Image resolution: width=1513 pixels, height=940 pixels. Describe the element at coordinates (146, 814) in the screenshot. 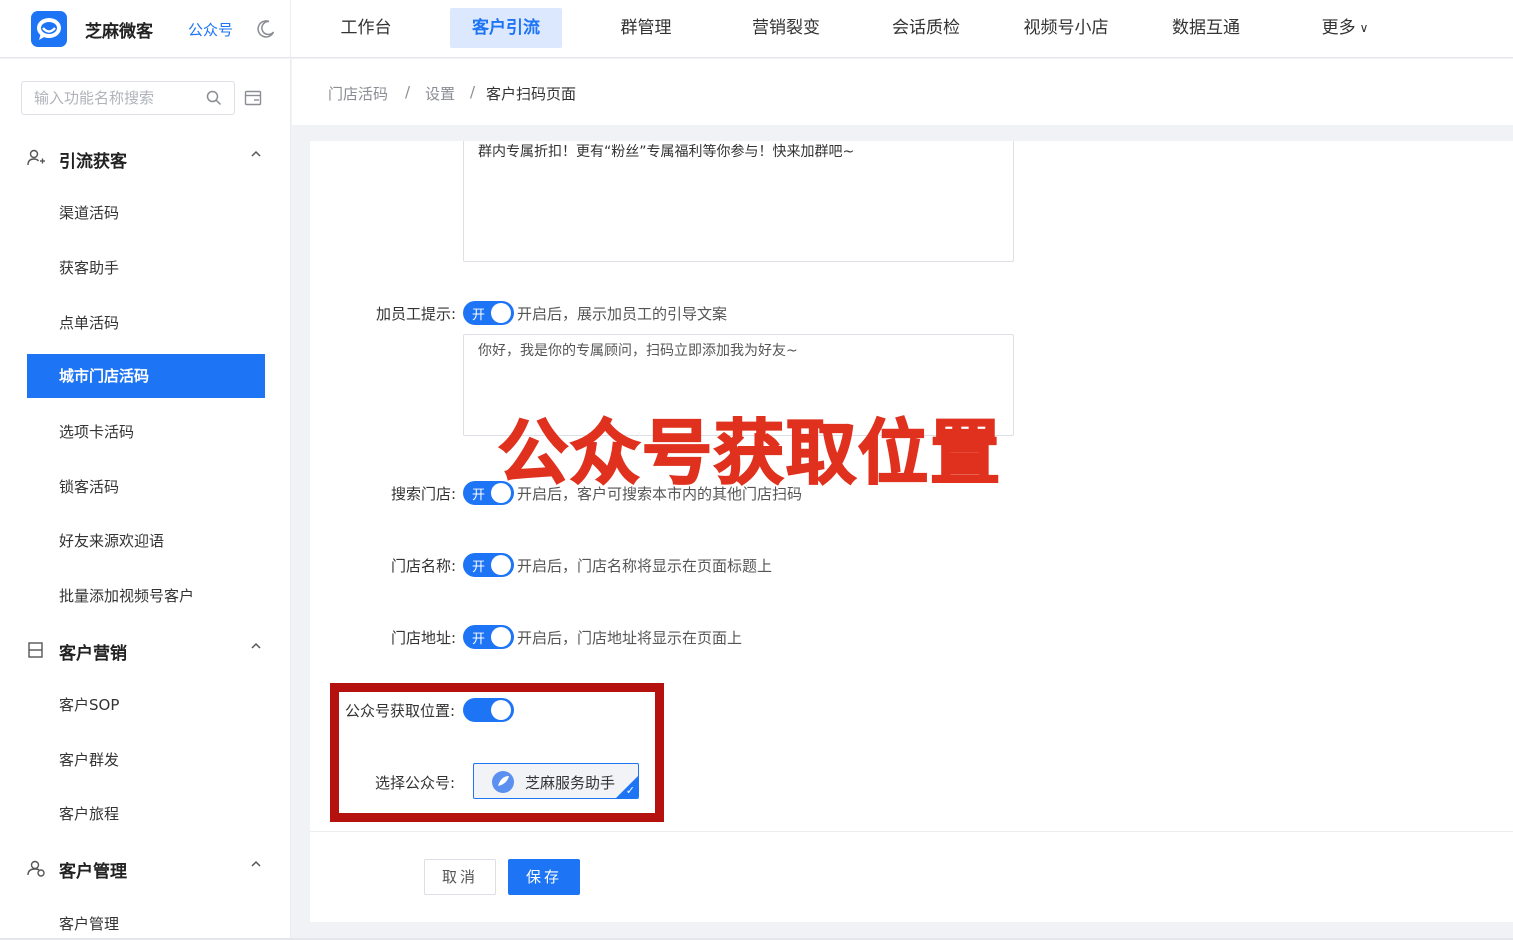

I see `sidebar-item-customer-journey: 客户旅程` at that location.